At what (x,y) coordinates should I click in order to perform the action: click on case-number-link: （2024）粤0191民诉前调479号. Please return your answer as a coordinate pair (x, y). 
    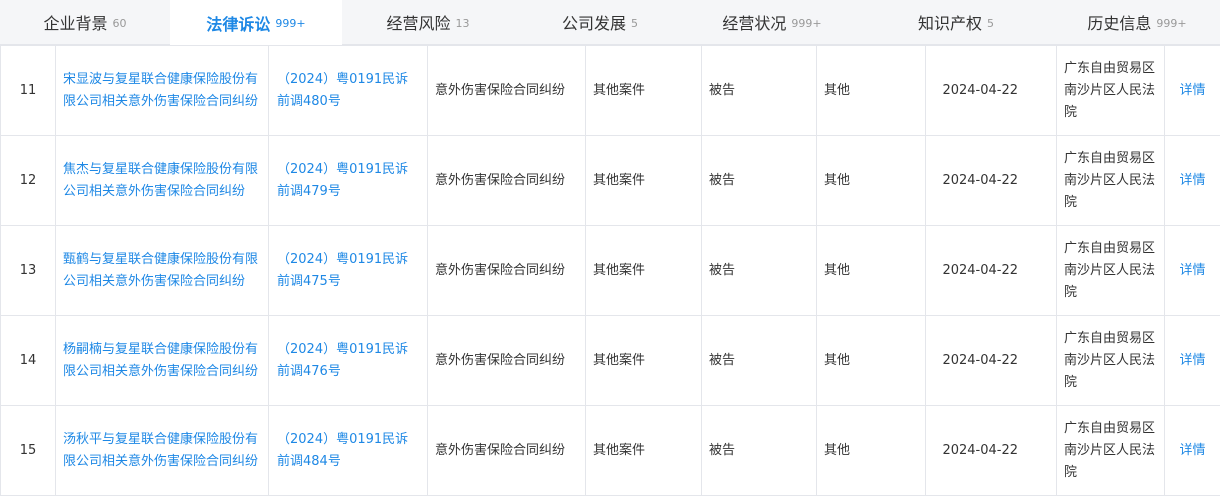
    Looking at the image, I should click on (348, 180).